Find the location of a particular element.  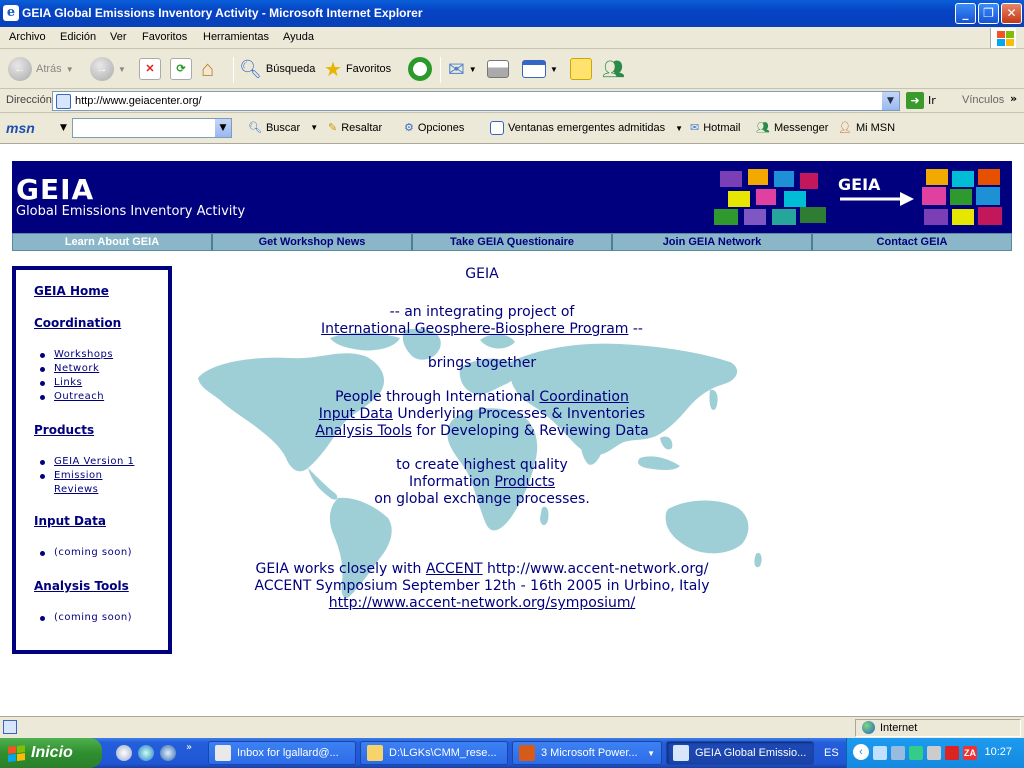

address-label: Dirección is located at coordinates (29, 100).